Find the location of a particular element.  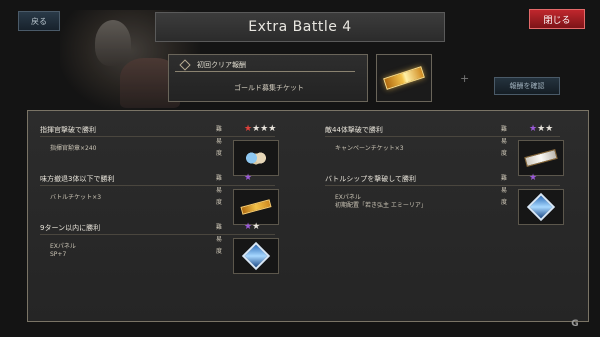

difficulty-stars: ★★ is located at coordinates (252, 227).